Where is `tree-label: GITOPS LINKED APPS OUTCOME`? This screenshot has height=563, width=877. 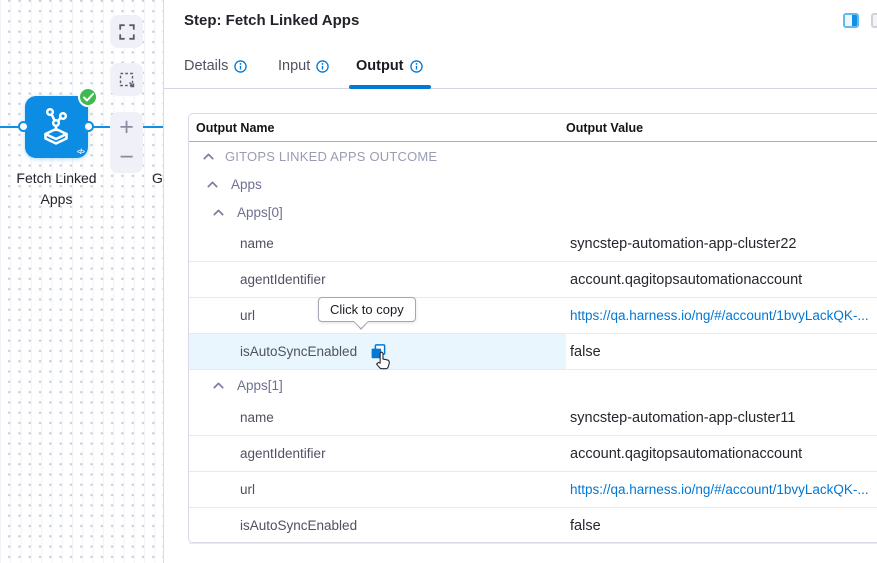
tree-label: GITOPS LINKED APPS OUTCOME is located at coordinates (331, 156).